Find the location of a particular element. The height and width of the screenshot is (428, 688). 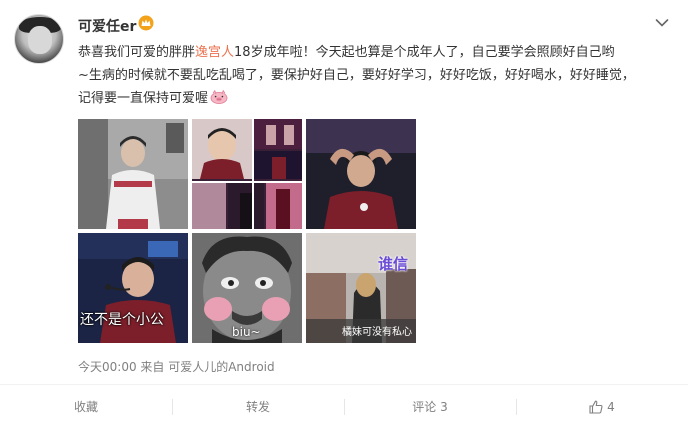

thumbs-up-icon is located at coordinates (596, 407).